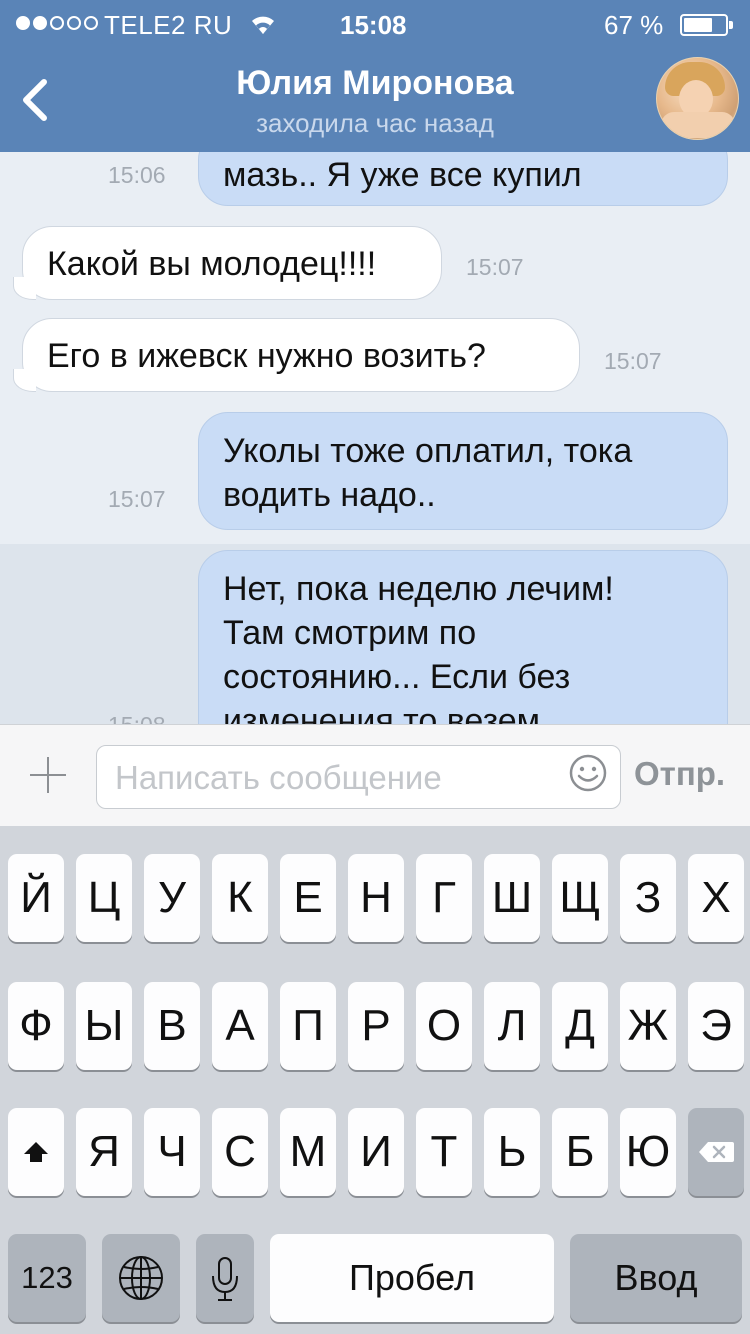 The height and width of the screenshot is (1334, 750). What do you see at coordinates (716, 898) in the screenshot?
I see `key: Х` at bounding box center [716, 898].